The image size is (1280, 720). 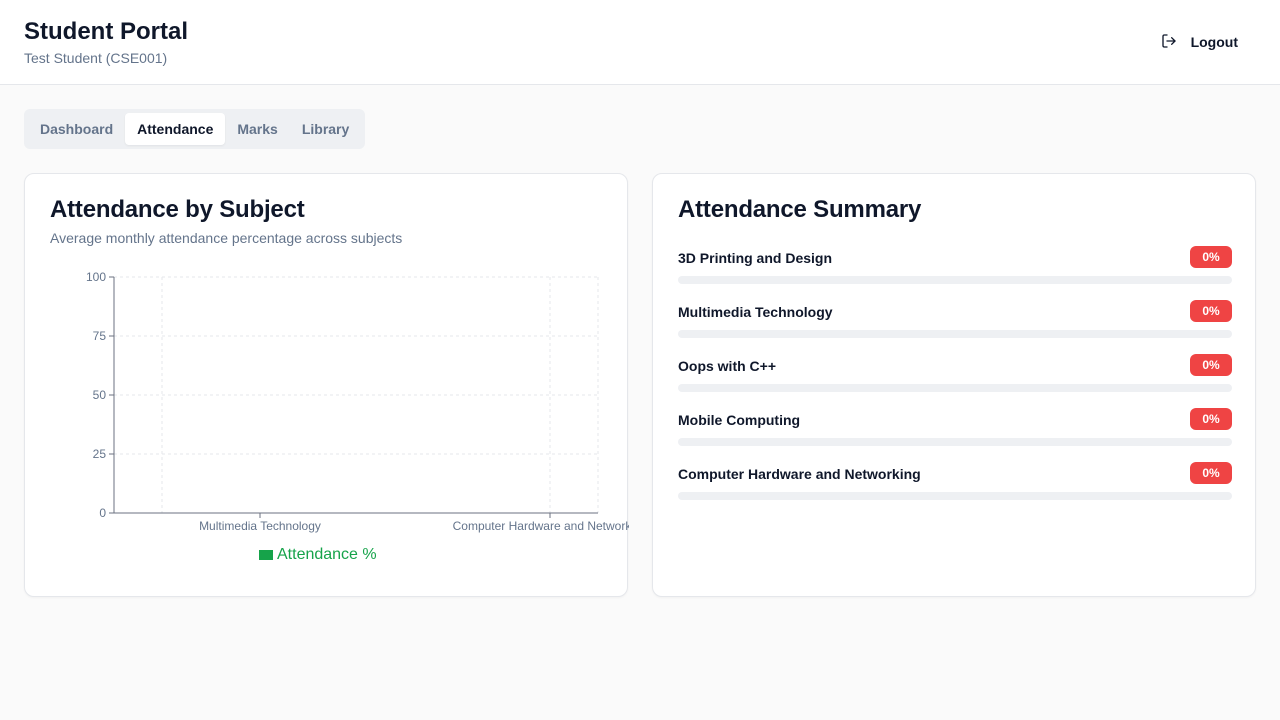 What do you see at coordinates (102, 513) in the screenshot?
I see `y-tick-label: 0` at bounding box center [102, 513].